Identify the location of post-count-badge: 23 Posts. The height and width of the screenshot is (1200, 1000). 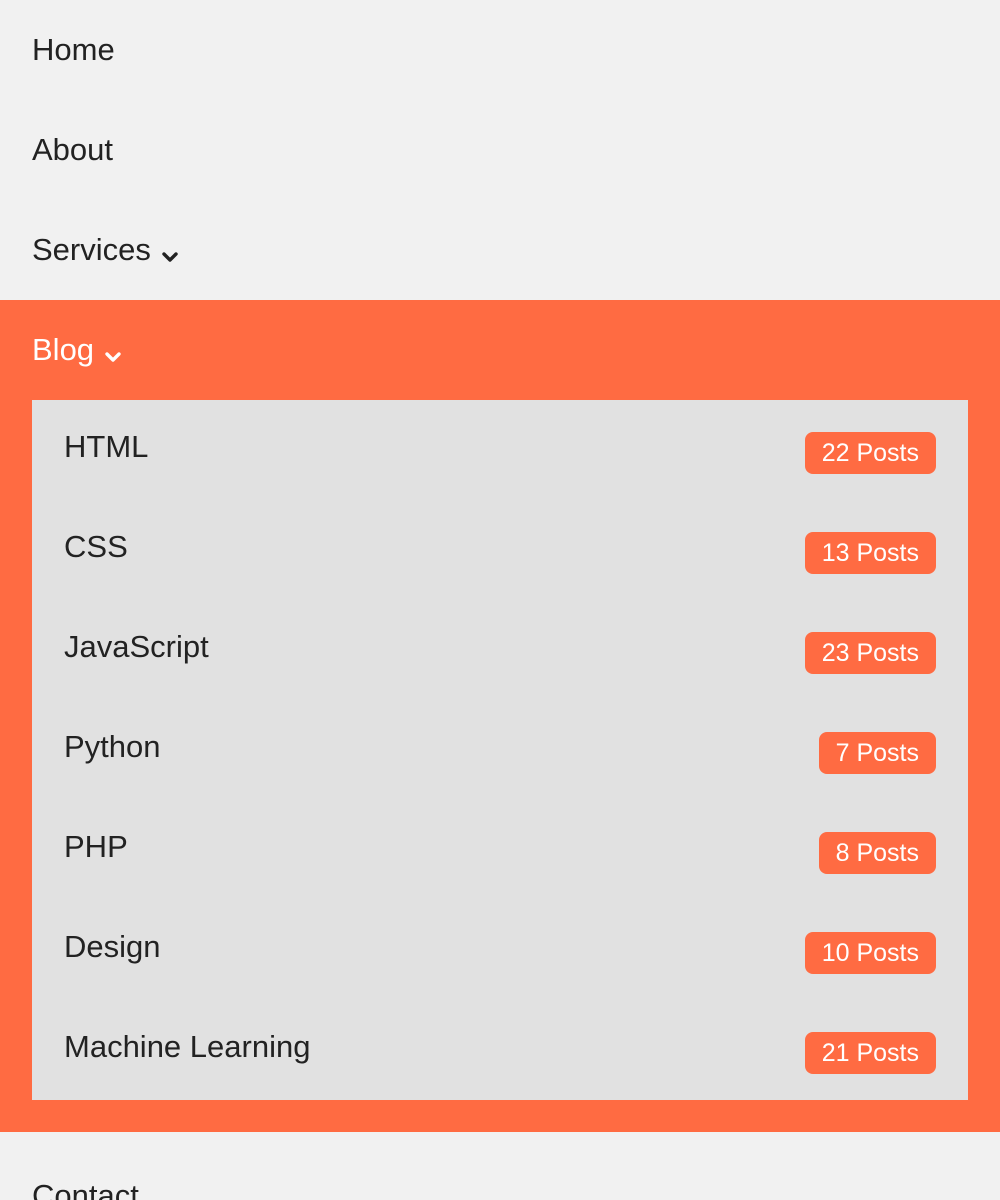
(870, 653).